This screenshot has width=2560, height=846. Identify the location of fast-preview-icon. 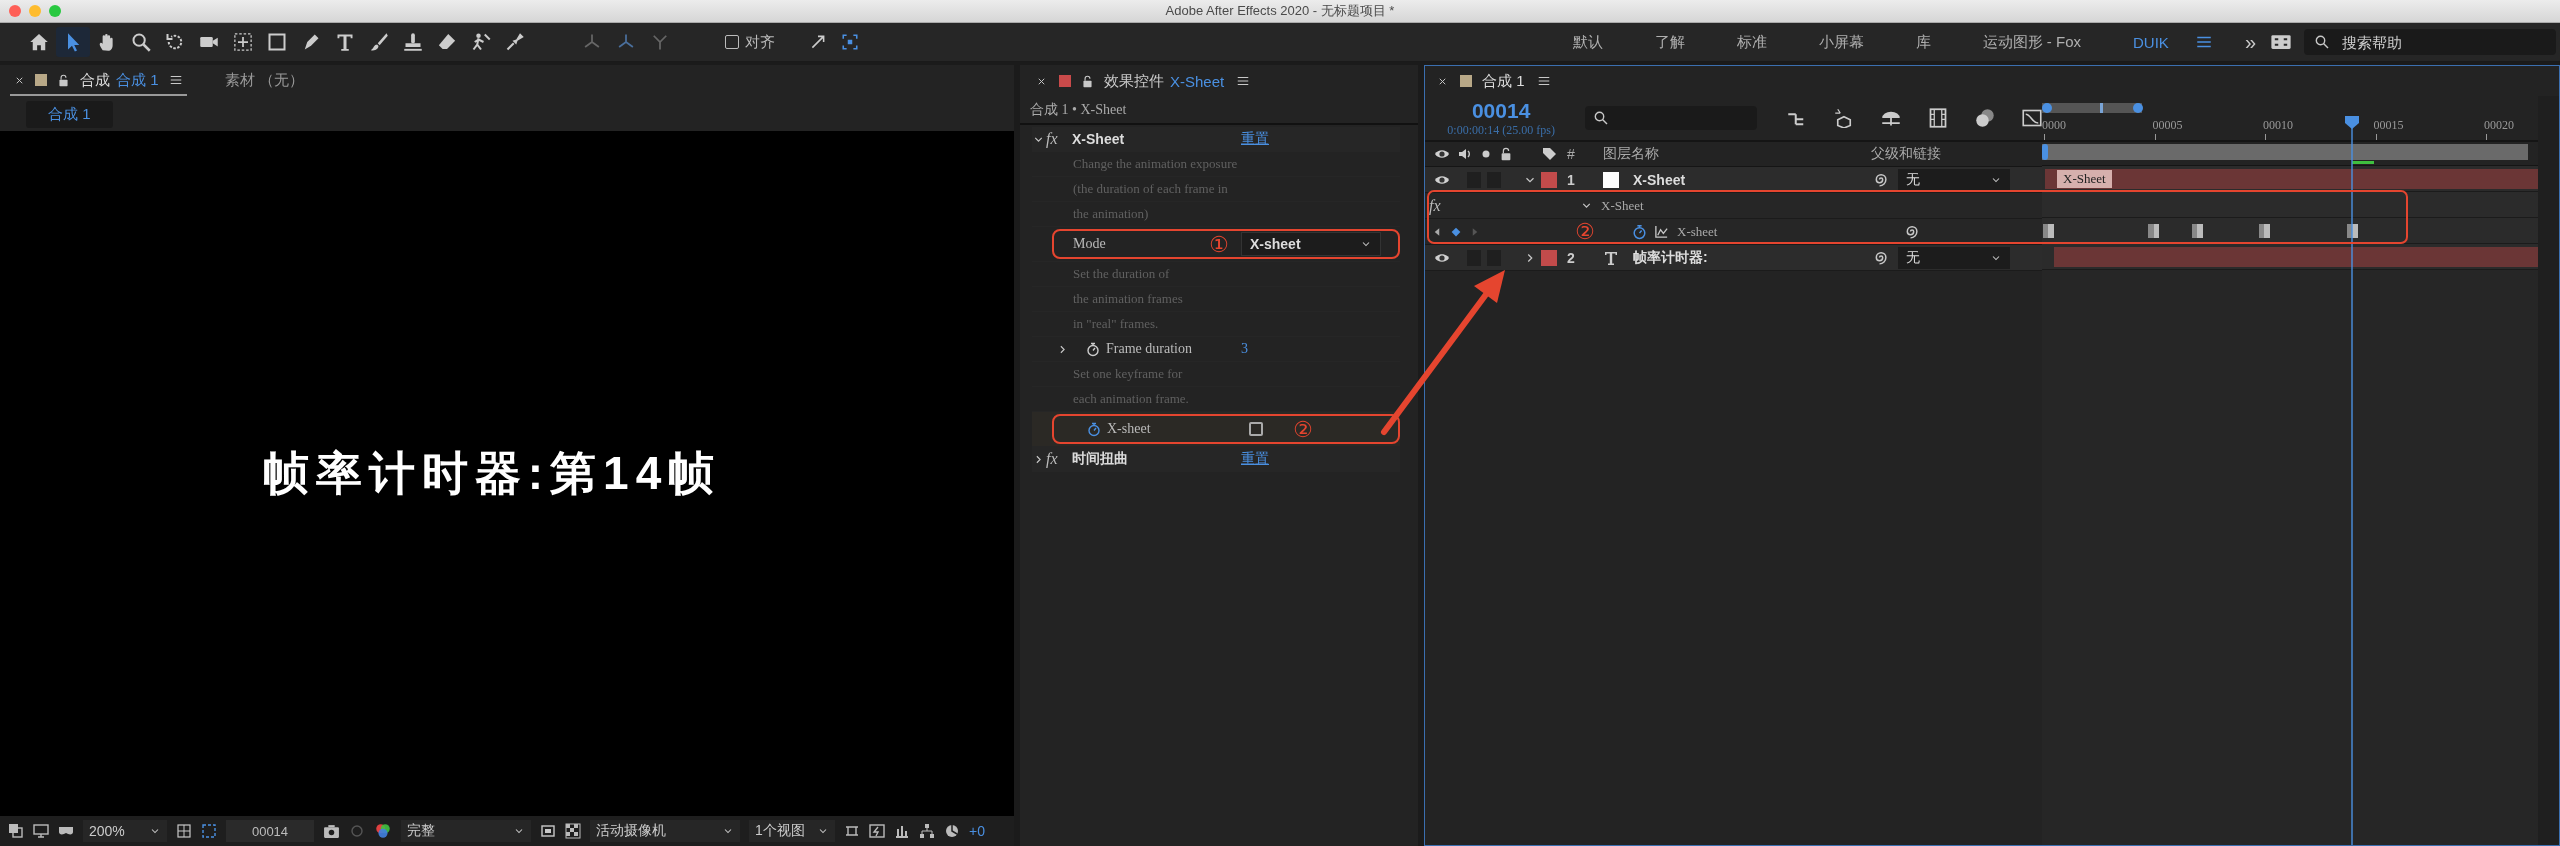
(877, 831).